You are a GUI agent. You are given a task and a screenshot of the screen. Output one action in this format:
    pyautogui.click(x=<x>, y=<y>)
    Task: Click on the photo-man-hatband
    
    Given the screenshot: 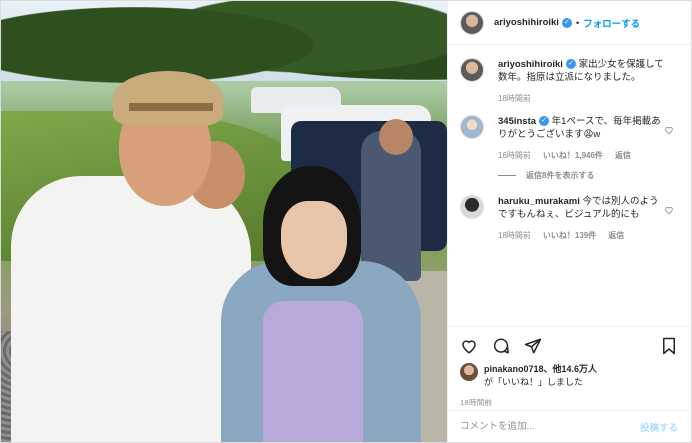 What is the action you would take?
    pyautogui.click(x=171, y=107)
    